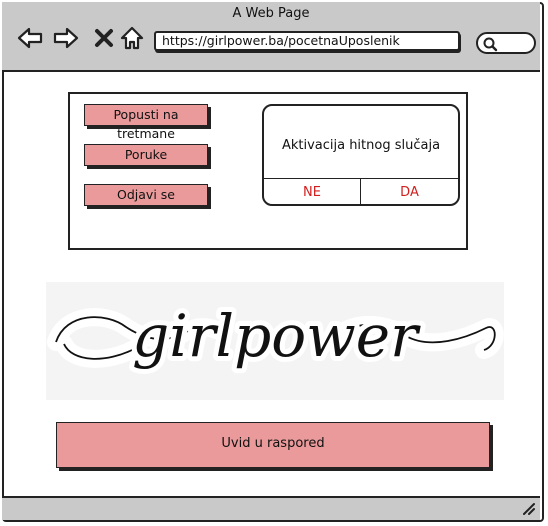 Image resolution: width=548 pixels, height=526 pixels. I want to click on dialog-no-button: NE, so click(312, 191).